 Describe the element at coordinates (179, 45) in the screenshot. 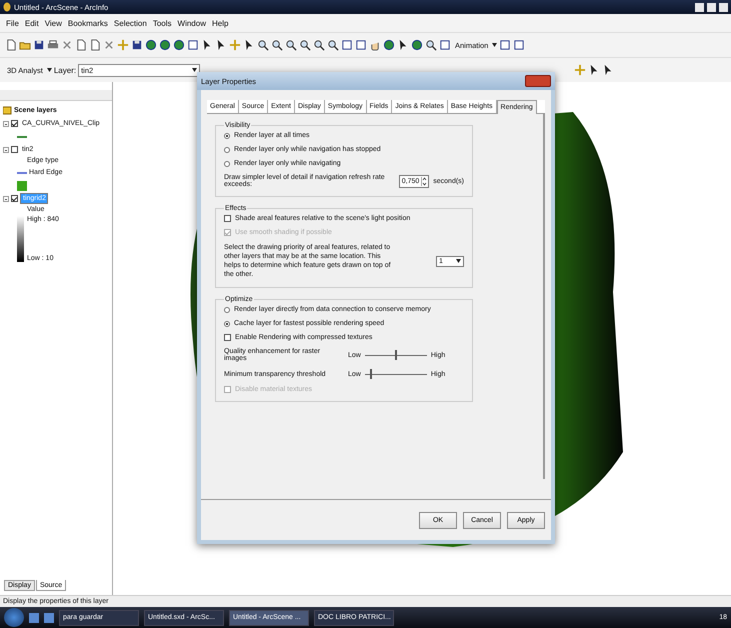

I see `sphere-icon` at that location.